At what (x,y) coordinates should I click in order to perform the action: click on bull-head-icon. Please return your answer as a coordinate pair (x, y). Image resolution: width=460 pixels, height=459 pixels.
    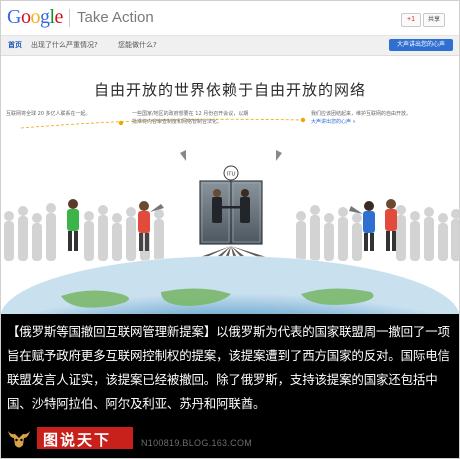
    Looking at the image, I should click on (19, 439).